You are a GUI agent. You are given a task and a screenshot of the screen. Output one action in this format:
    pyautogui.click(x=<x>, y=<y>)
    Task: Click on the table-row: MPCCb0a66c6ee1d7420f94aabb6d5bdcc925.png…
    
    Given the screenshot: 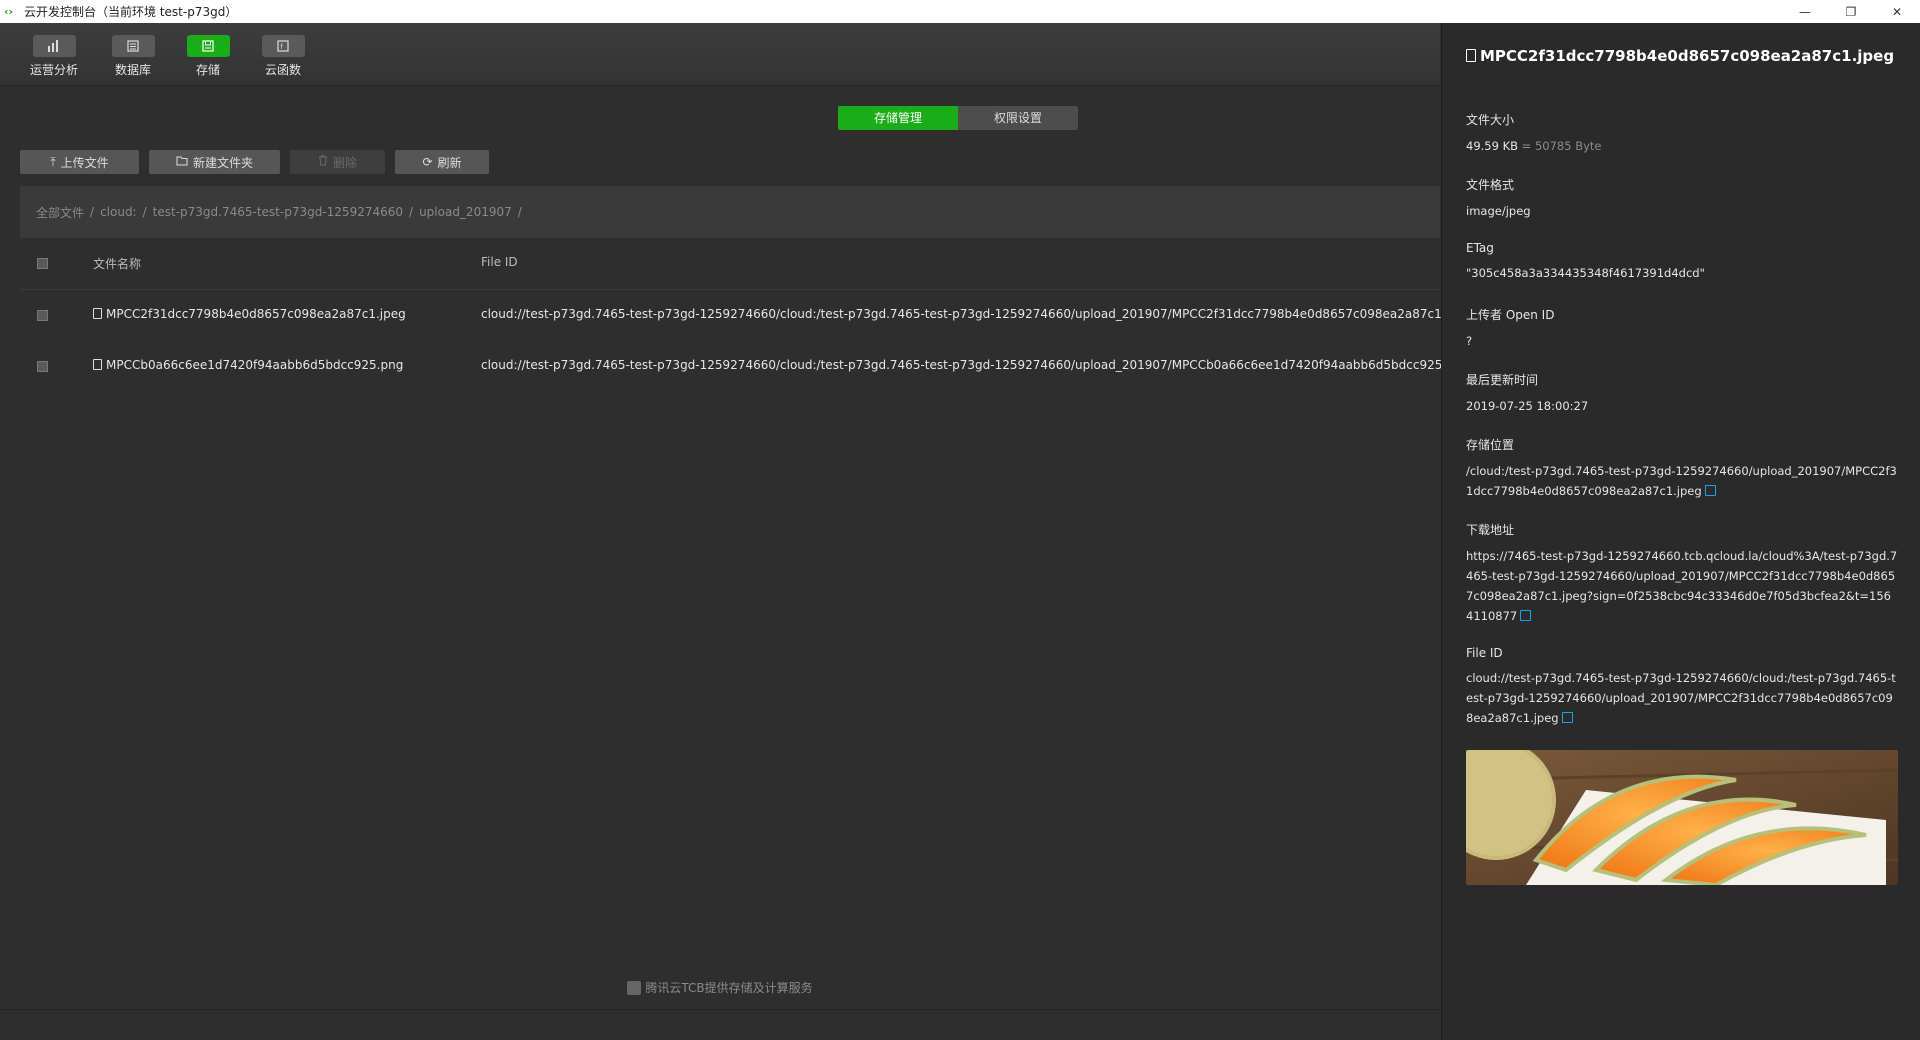 What is the action you would take?
    pyautogui.click(x=744, y=366)
    